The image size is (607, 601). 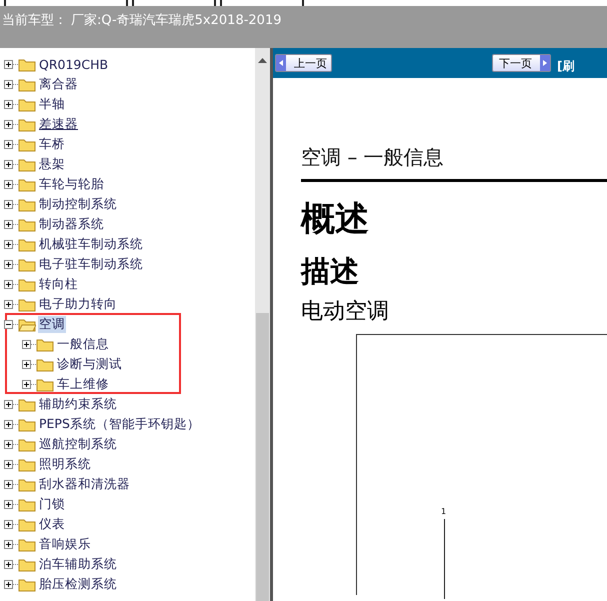 I want to click on tree-item: 泊车辅助系统, so click(x=78, y=564).